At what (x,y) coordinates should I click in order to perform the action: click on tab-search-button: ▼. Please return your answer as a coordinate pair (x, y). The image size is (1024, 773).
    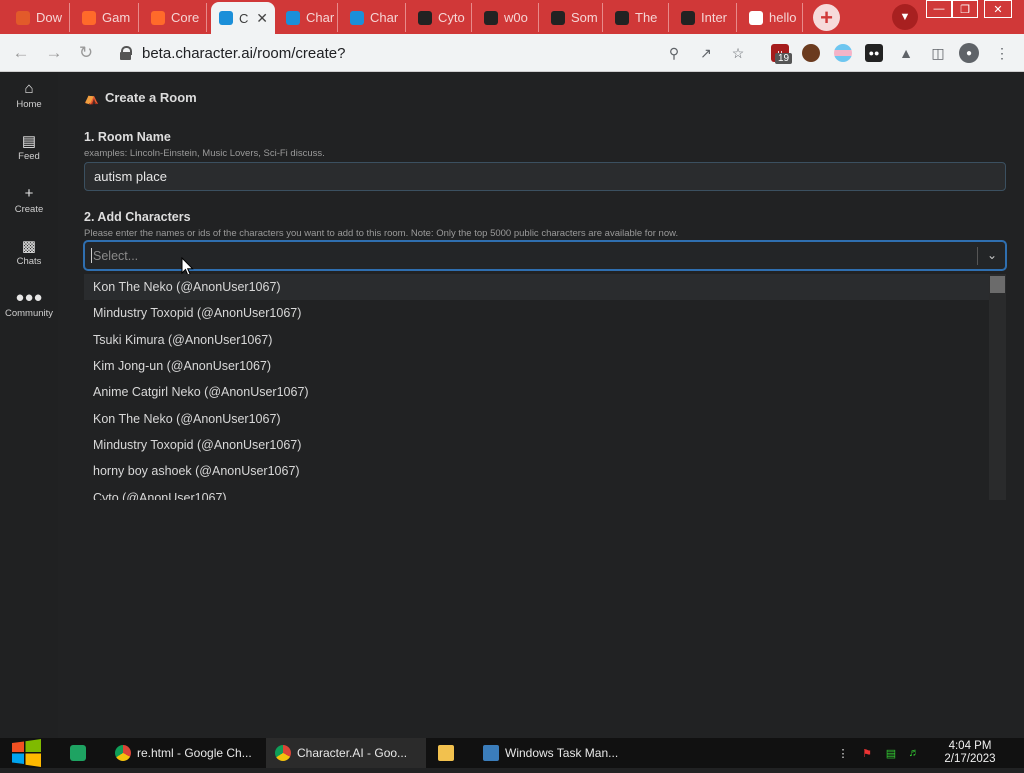
    Looking at the image, I should click on (905, 17).